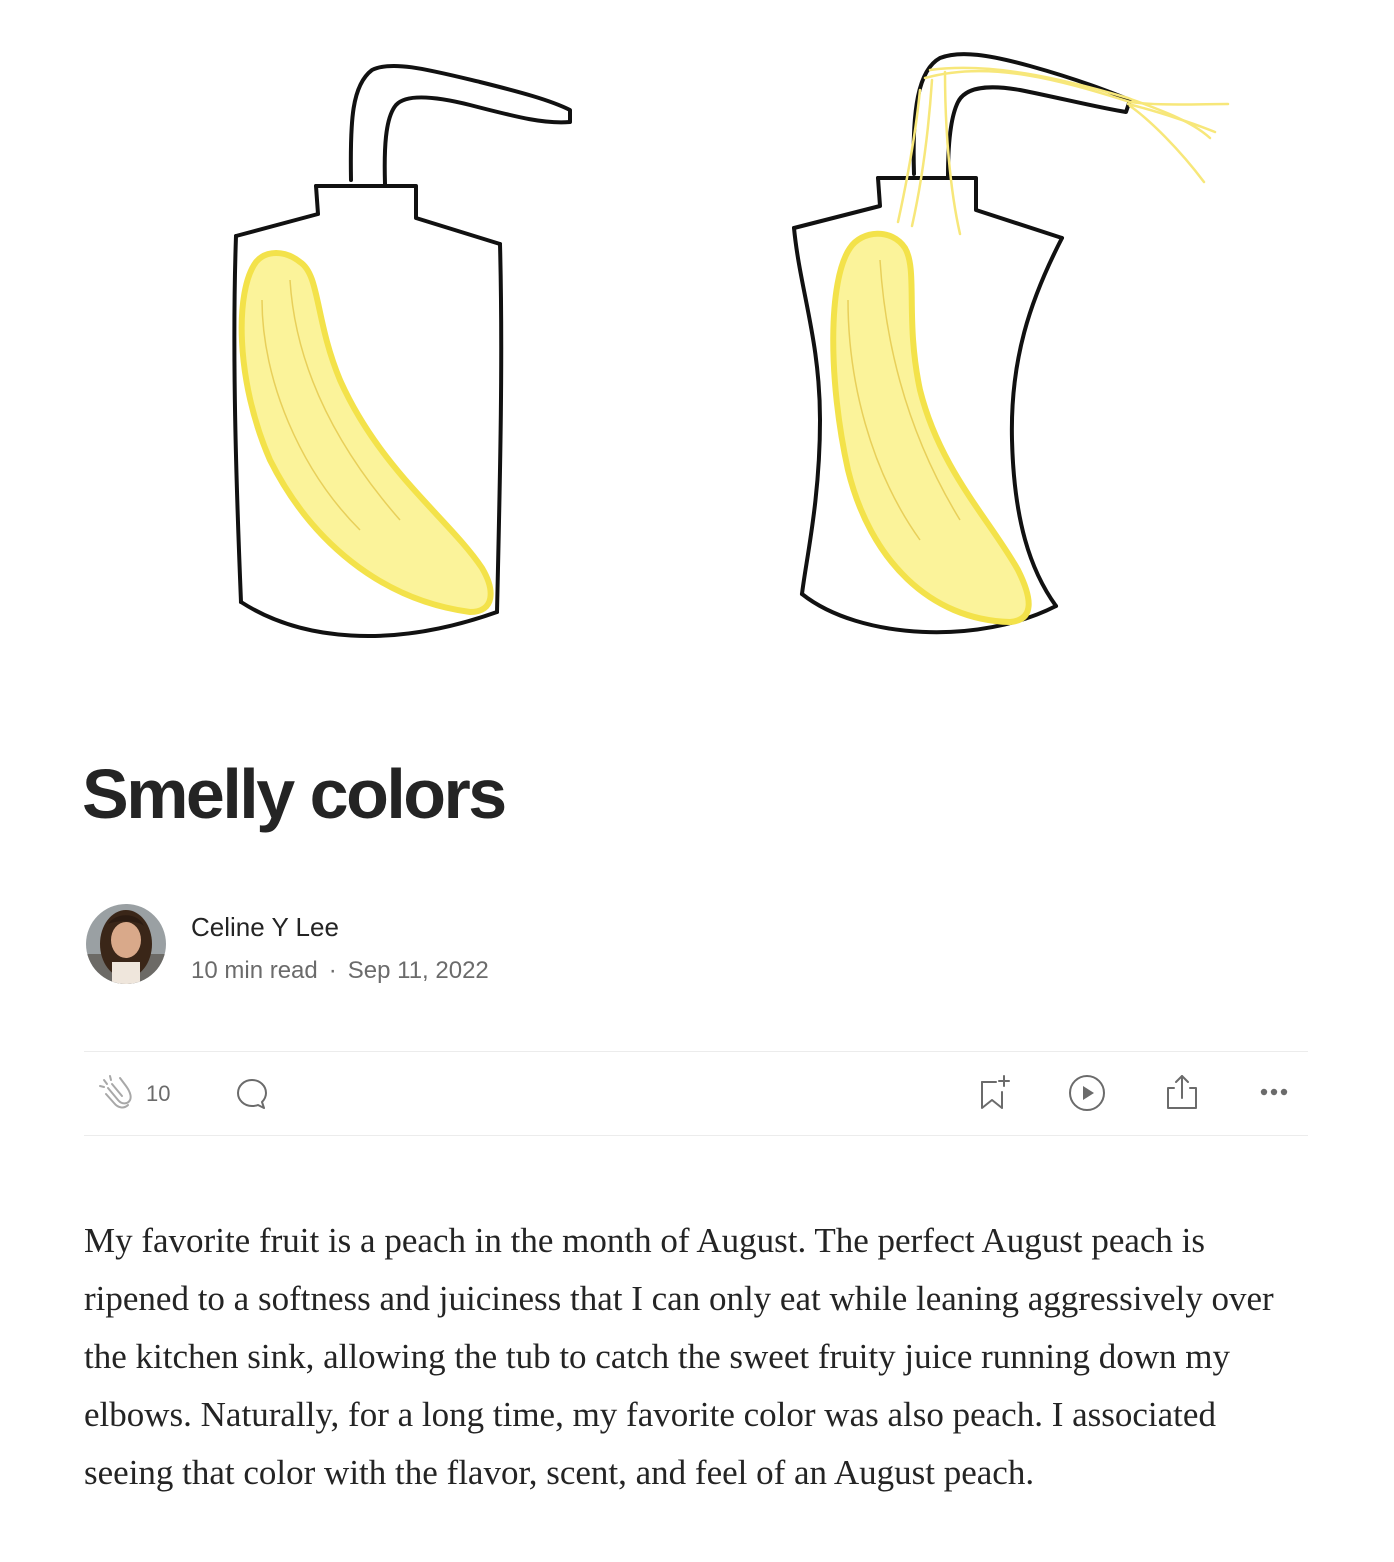 This screenshot has height=1562, width=1394. Describe the element at coordinates (254, 970) in the screenshot. I see `read-time: 10 min read` at that location.